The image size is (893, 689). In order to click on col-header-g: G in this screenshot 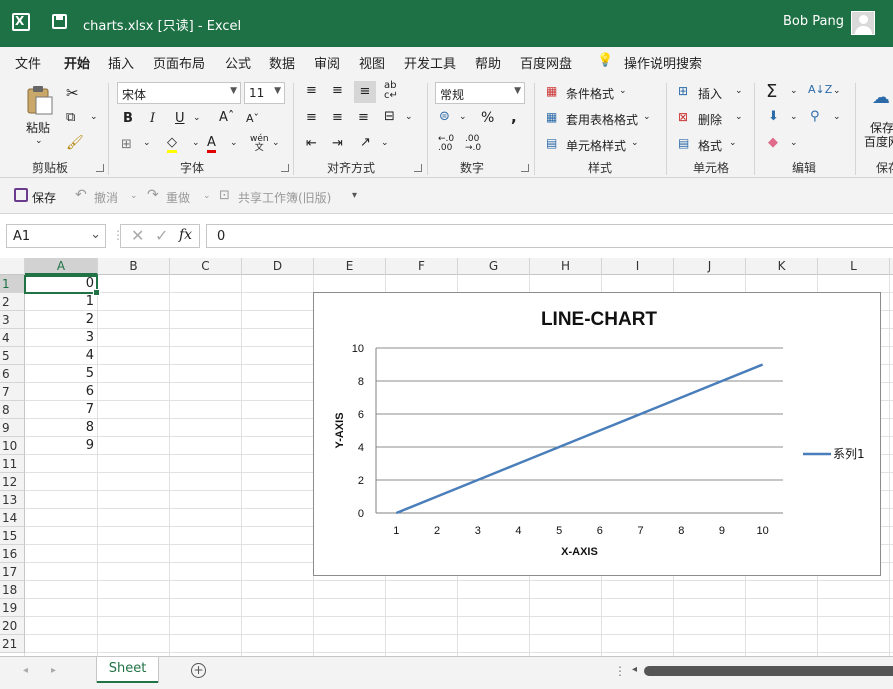, I will do `click(494, 266)`.